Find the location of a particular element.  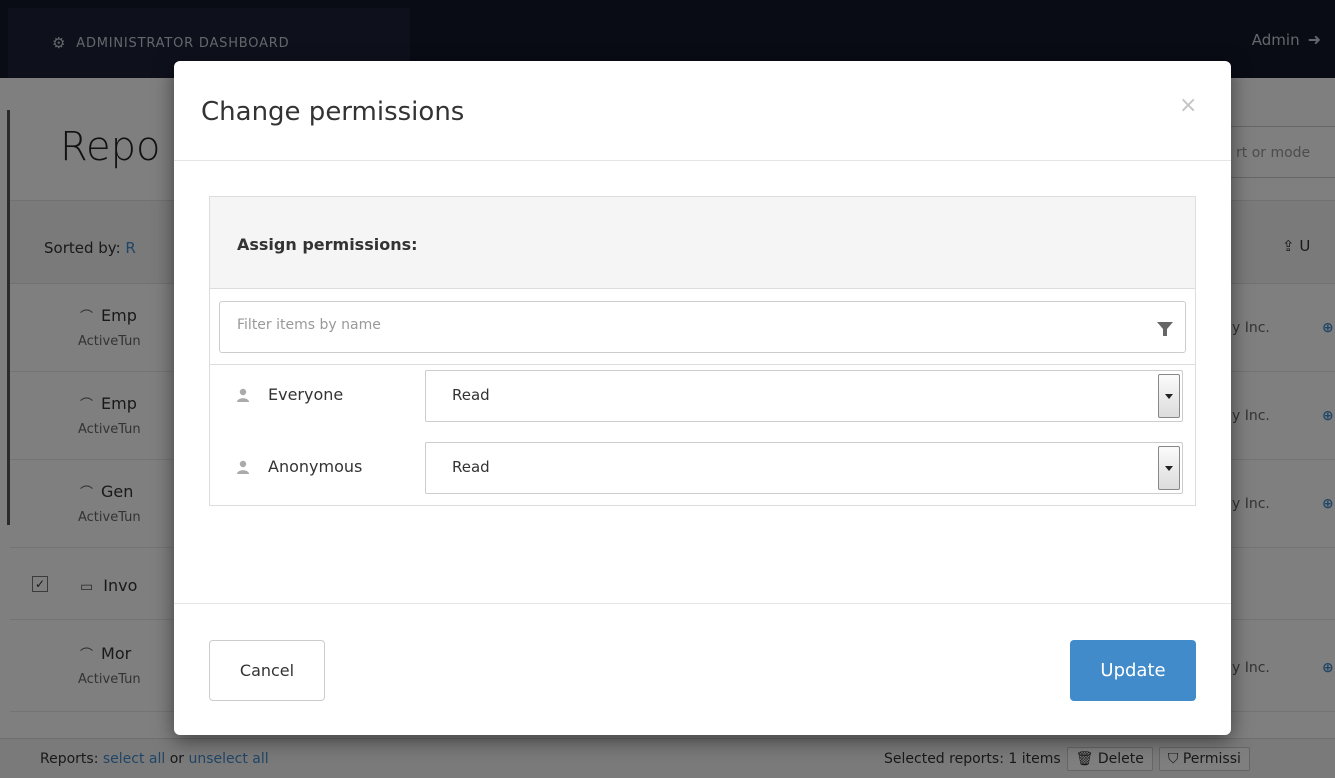

permission-row: Anonymous Read is located at coordinates (702, 472).